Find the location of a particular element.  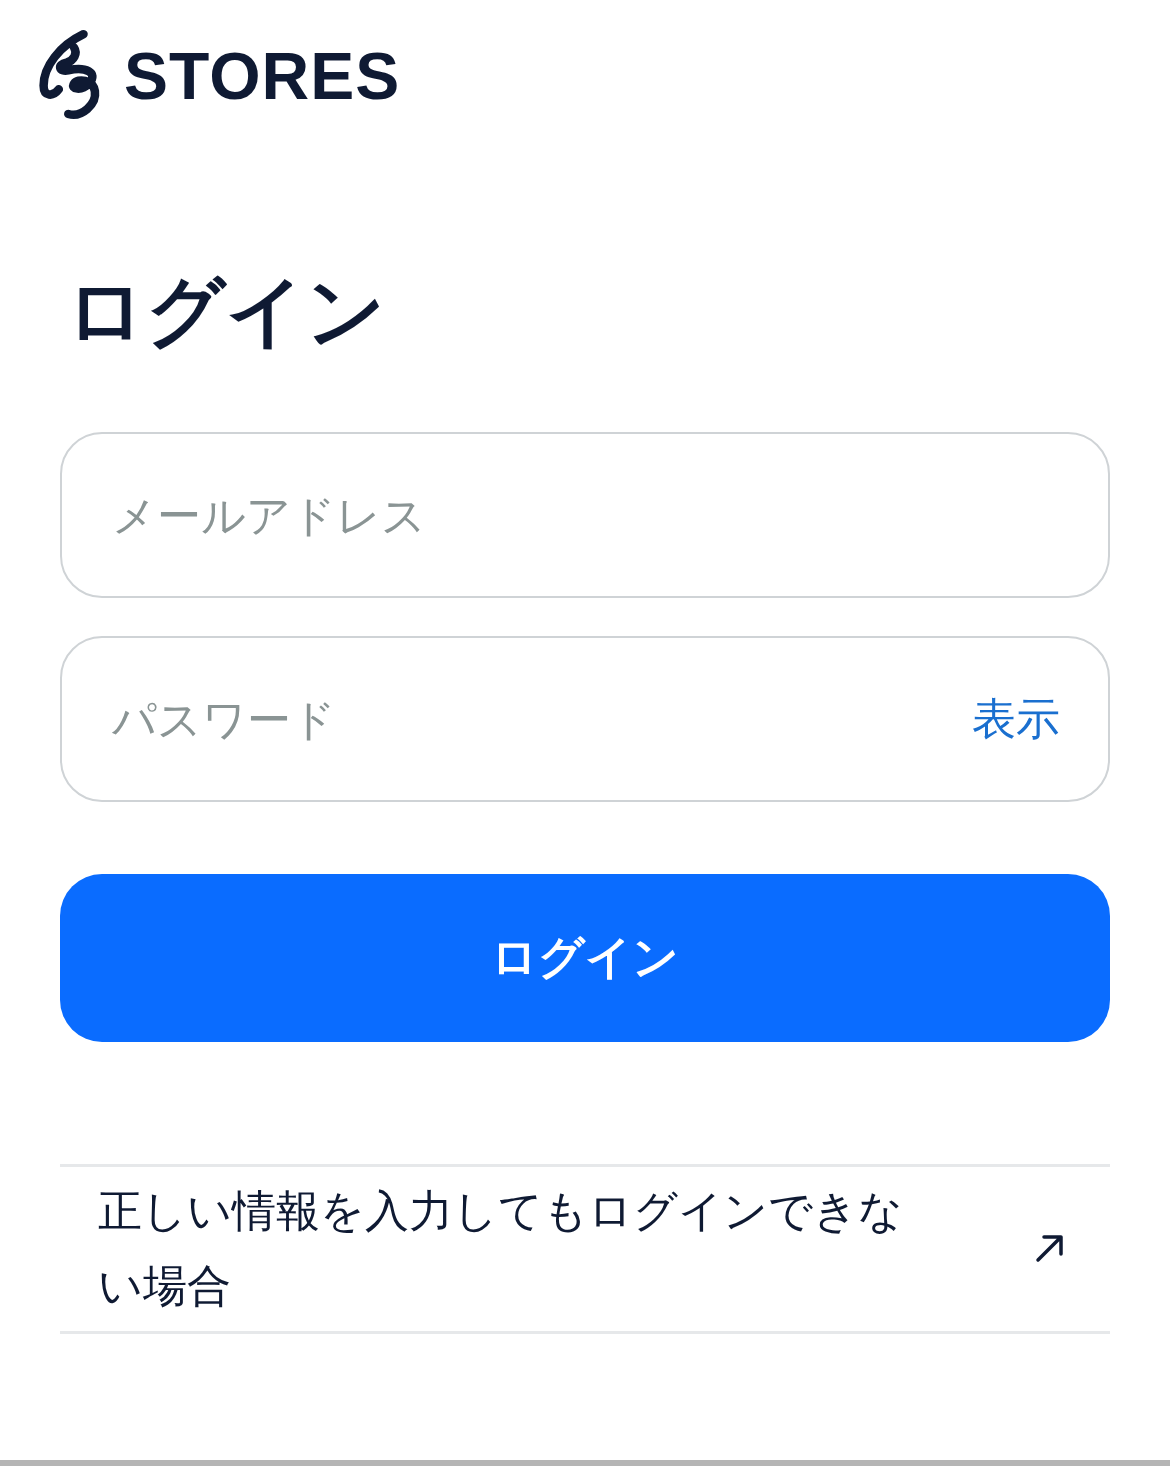

page-title: ログイン is located at coordinates (226, 311).